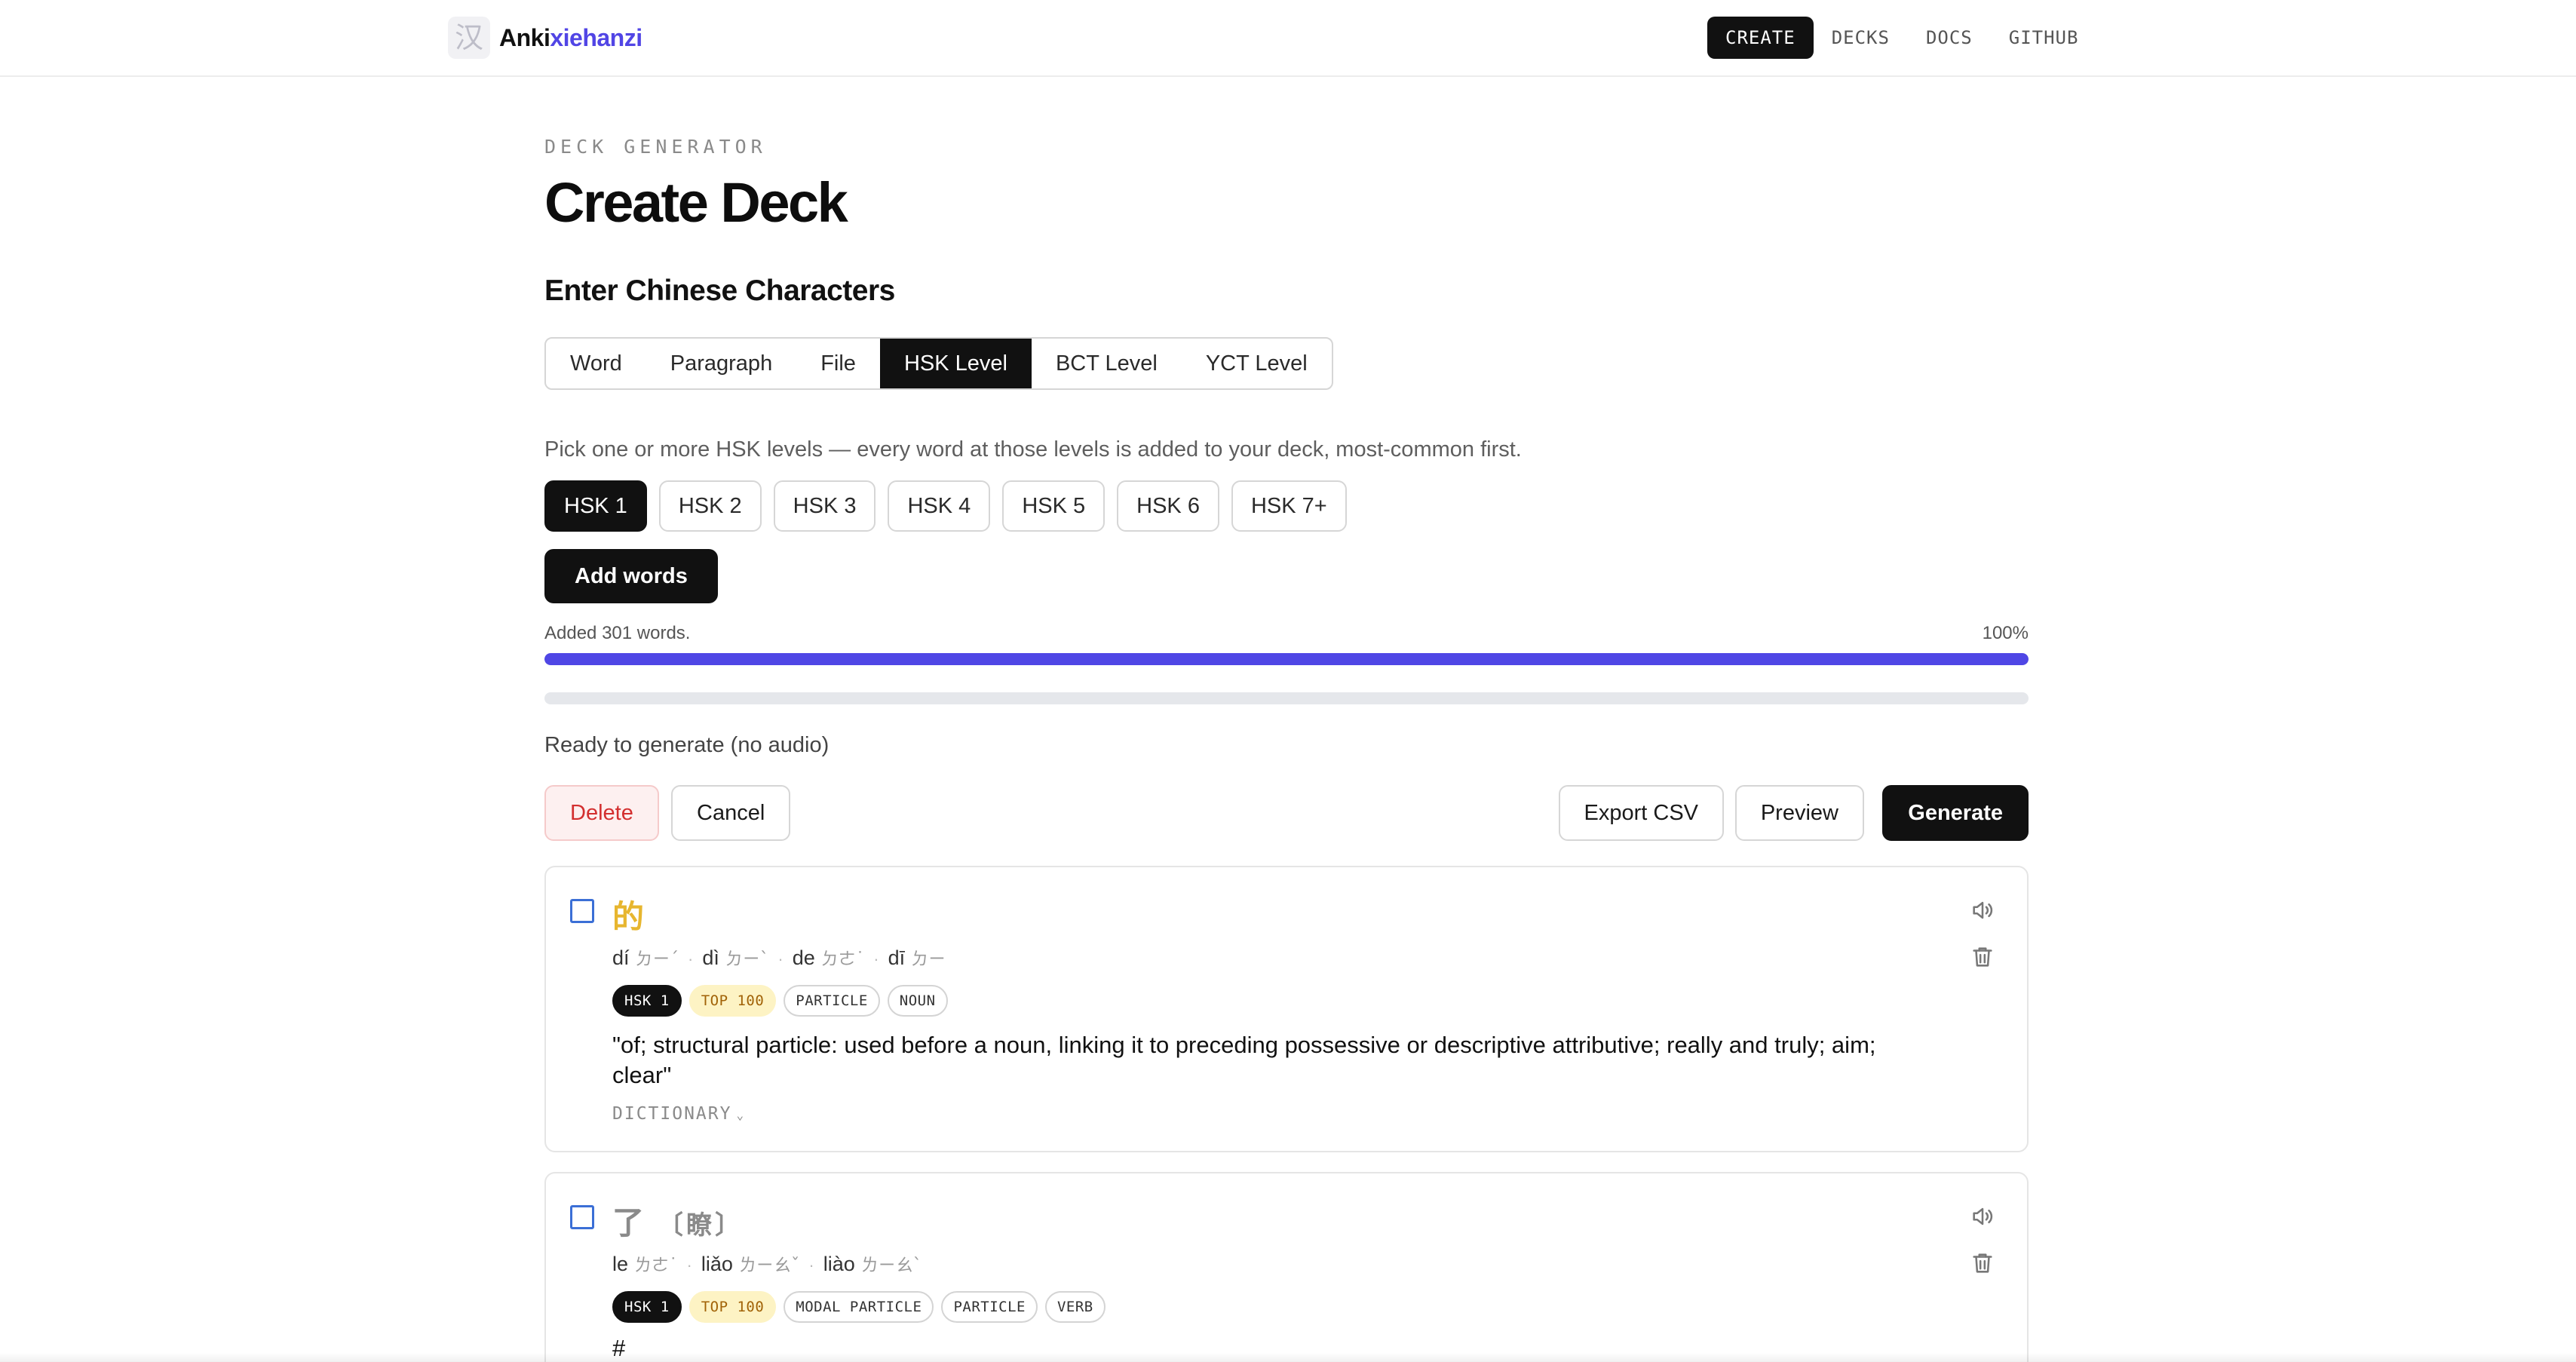  I want to click on delete-button: Delete, so click(601, 813).